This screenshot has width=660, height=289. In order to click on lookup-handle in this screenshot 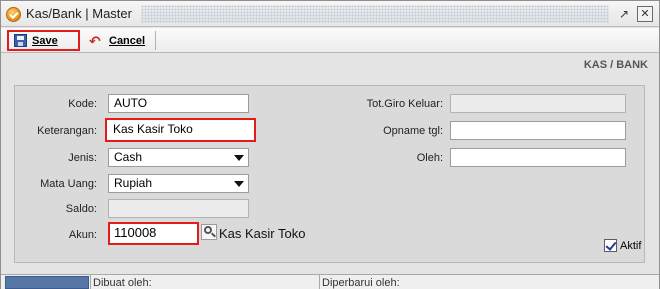, I will do `click(213, 235)`.